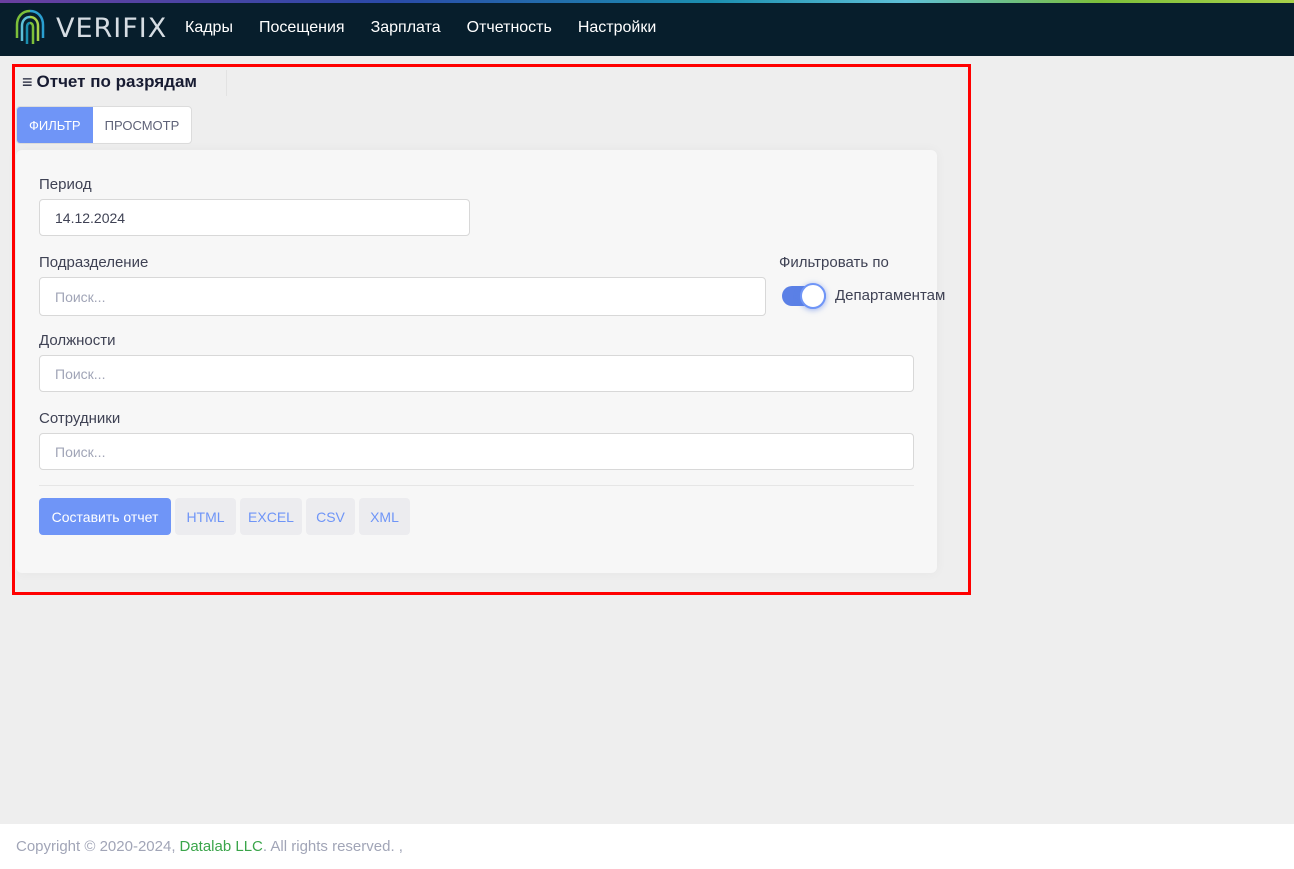 The width and height of the screenshot is (1294, 869). I want to click on filter-by-departments-toggle, so click(804, 296).